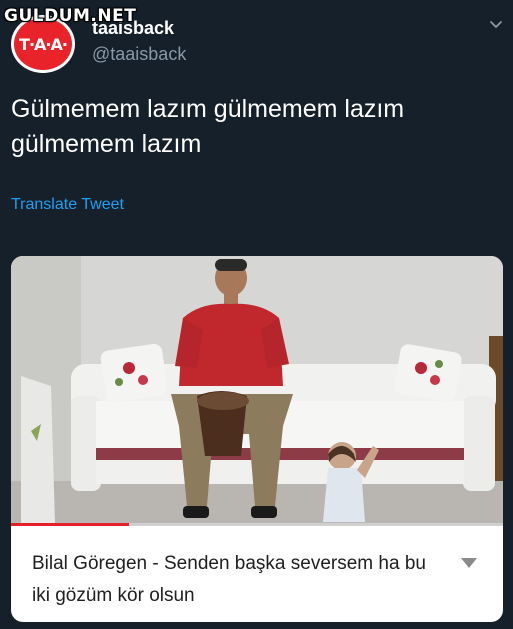 This screenshot has height=629, width=513. Describe the element at coordinates (469, 563) in the screenshot. I see `triangle-down-icon` at that location.